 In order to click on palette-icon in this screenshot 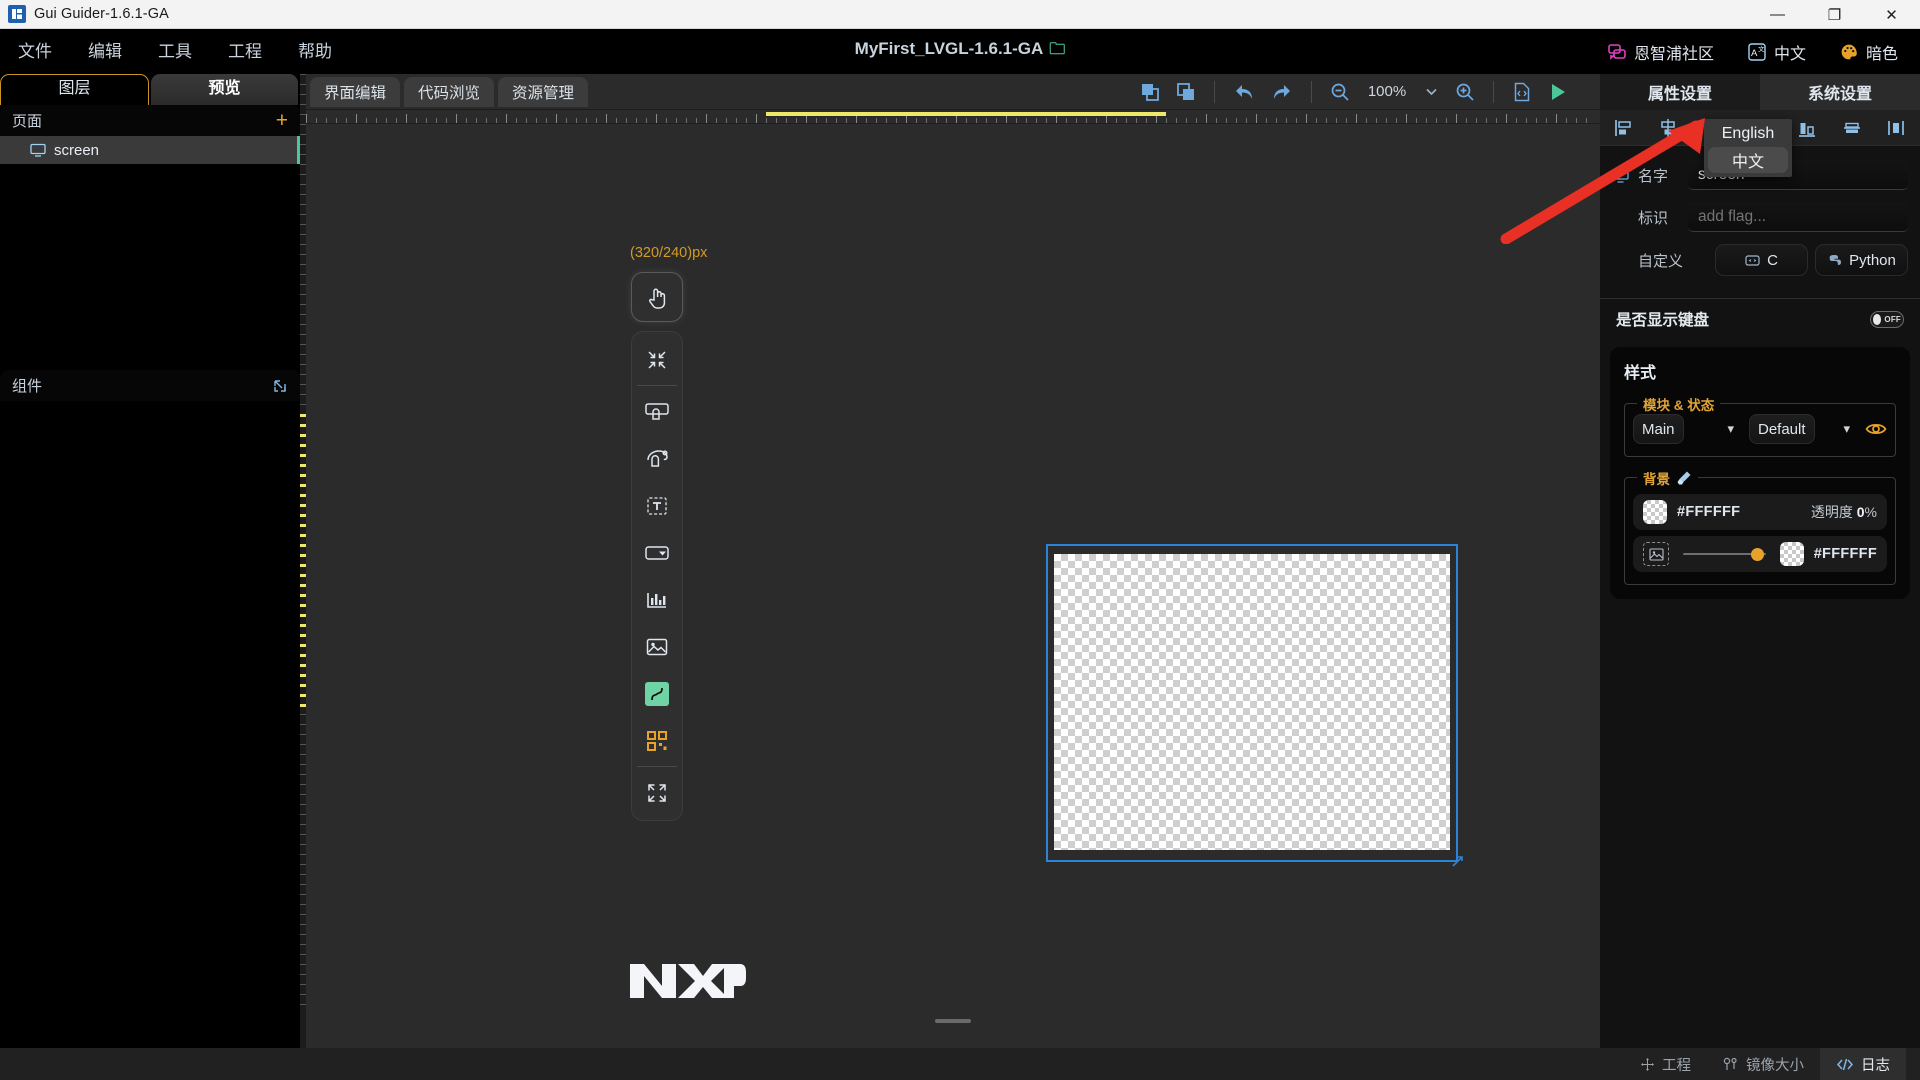, I will do `click(1849, 52)`.